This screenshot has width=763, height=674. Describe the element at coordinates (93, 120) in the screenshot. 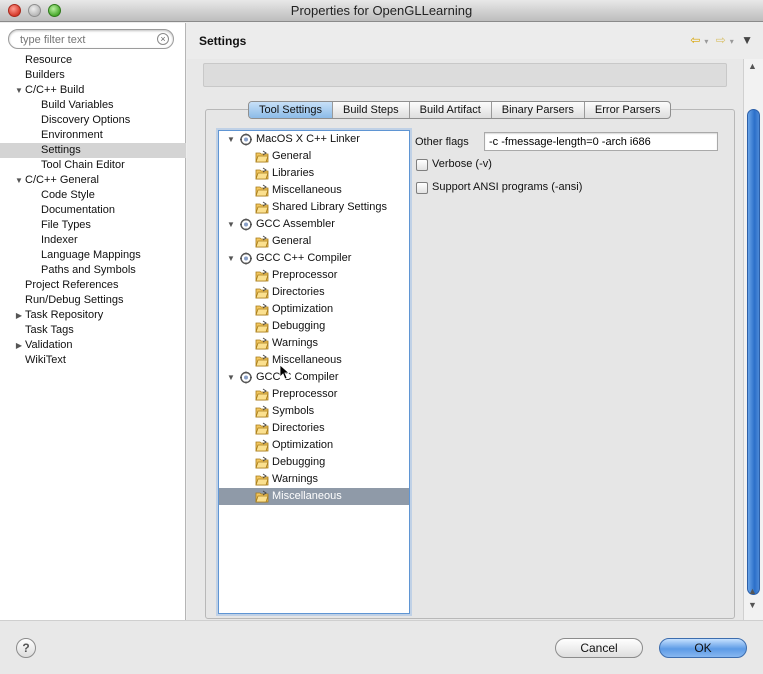

I see `properties-tree-item: Discovery Options` at that location.